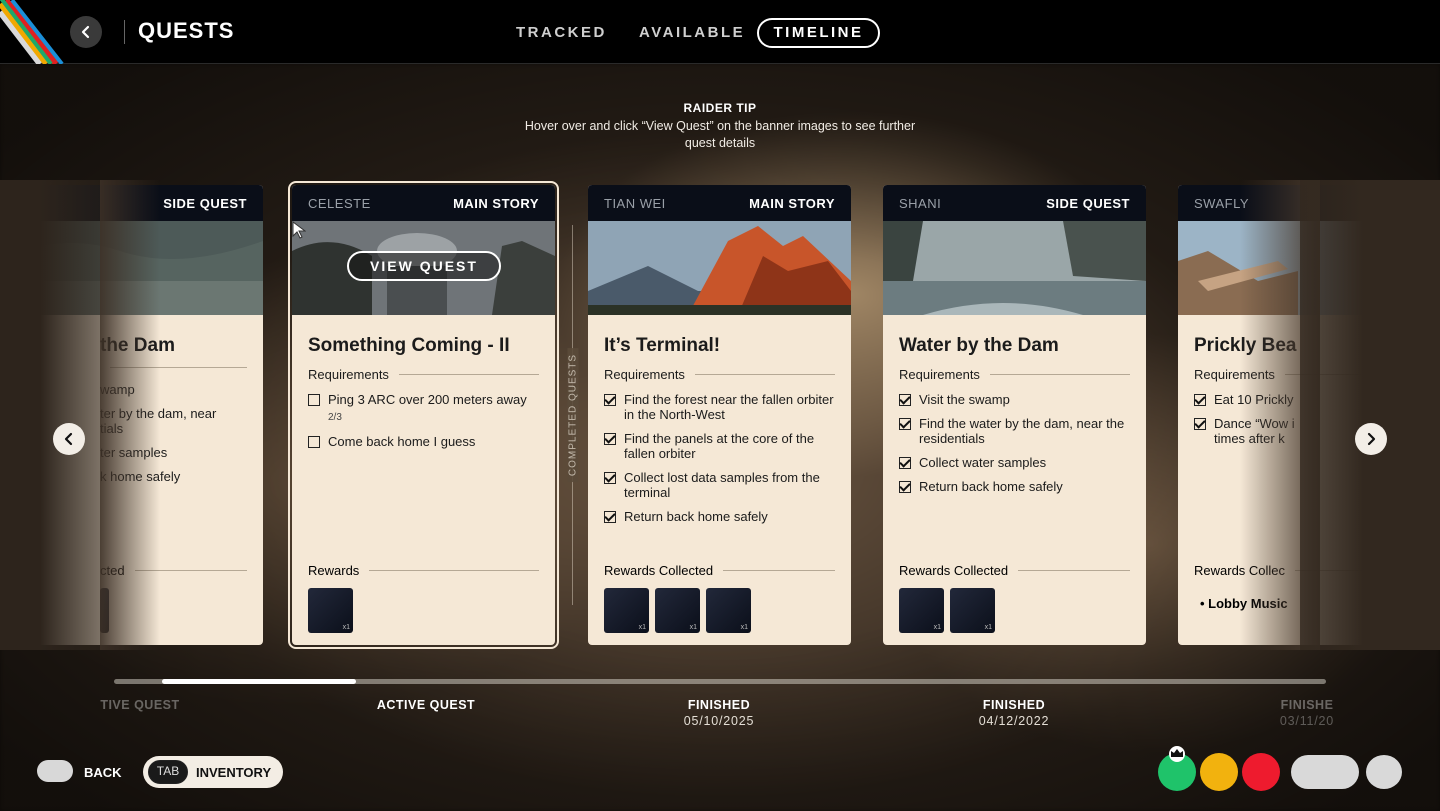  What do you see at coordinates (409, 345) in the screenshot?
I see `quest-title: Something Coming - II` at bounding box center [409, 345].